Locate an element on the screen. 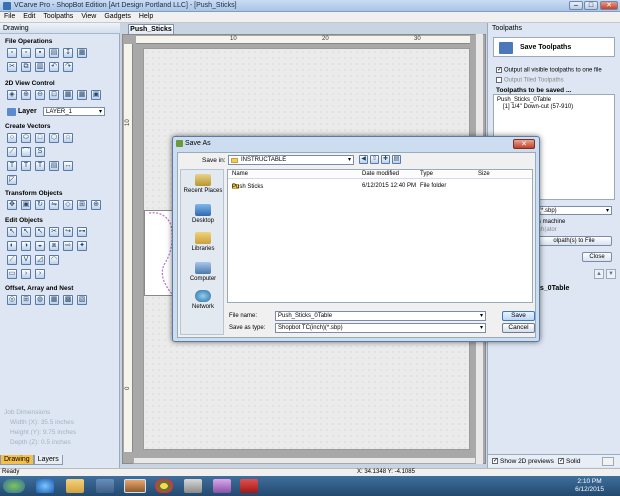  arrow-up-icon: ▲ is located at coordinates (599, 274).